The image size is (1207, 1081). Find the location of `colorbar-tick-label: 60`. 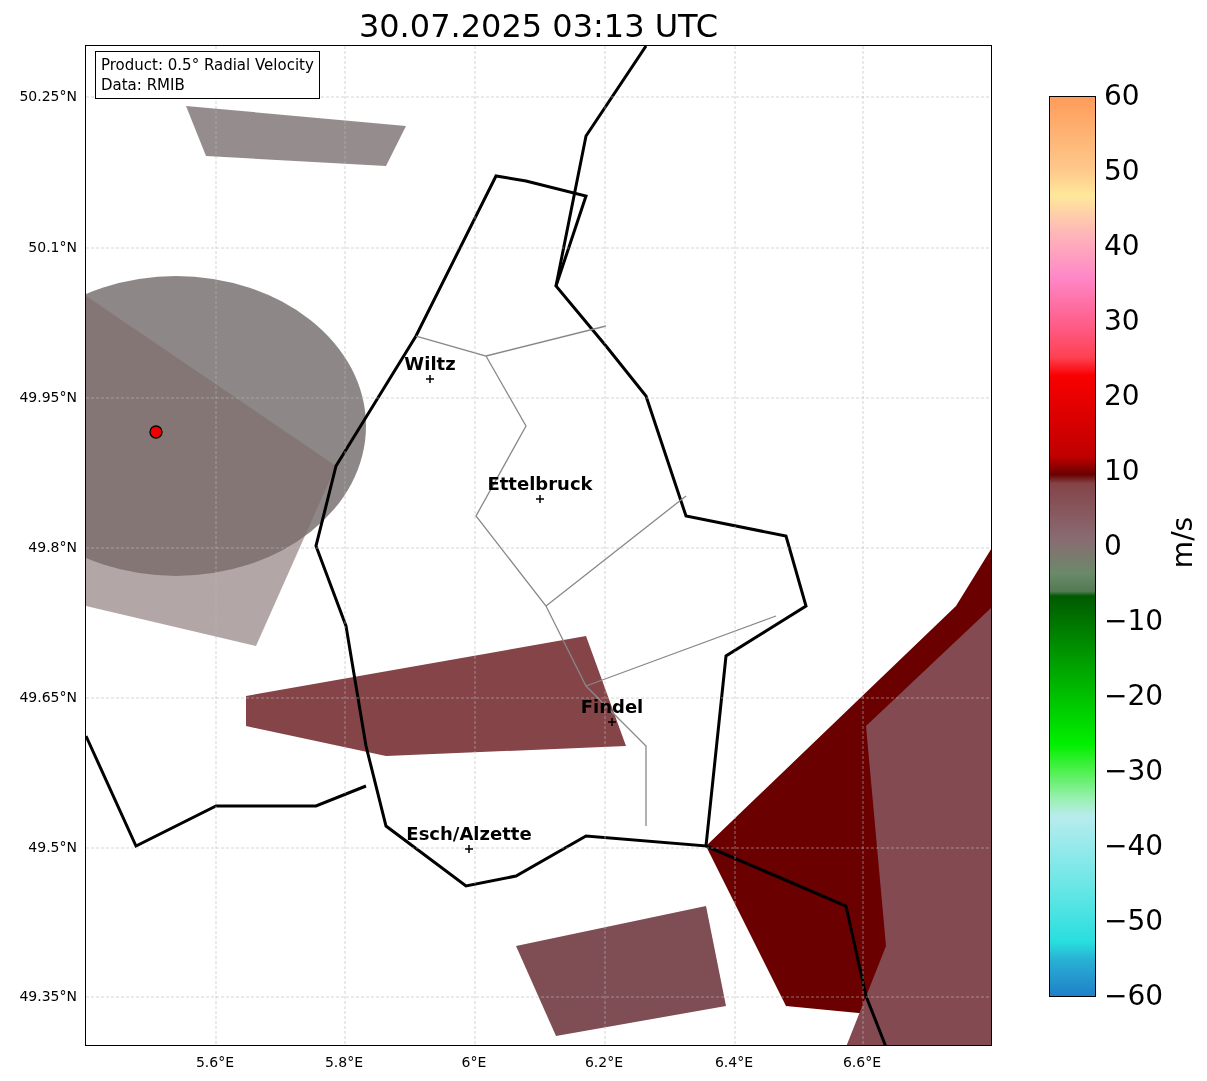

colorbar-tick-label: 60 is located at coordinates (1122, 96).